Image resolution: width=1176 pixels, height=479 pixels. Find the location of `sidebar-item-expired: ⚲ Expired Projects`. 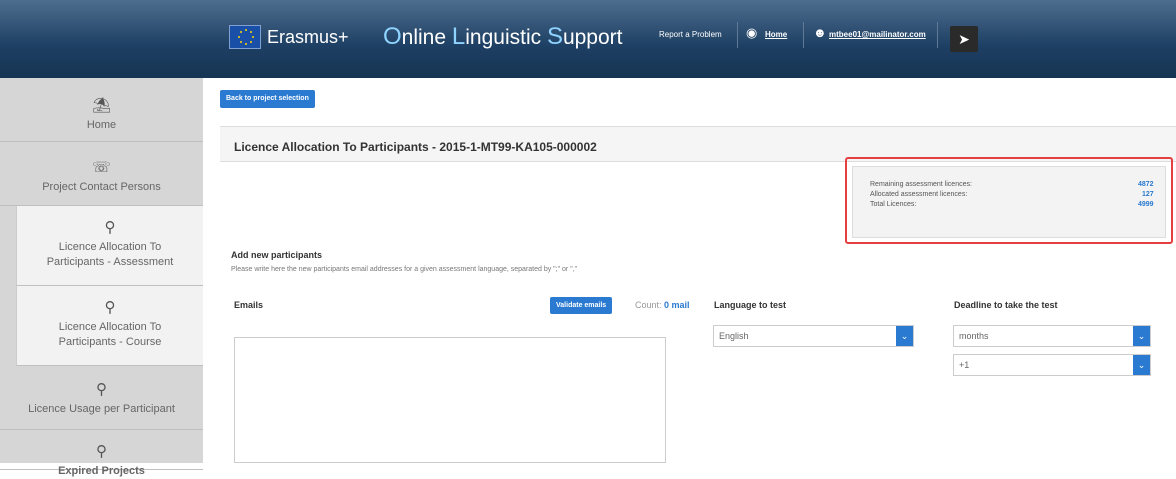

sidebar-item-expired: ⚲ Expired Projects is located at coordinates (101, 453).